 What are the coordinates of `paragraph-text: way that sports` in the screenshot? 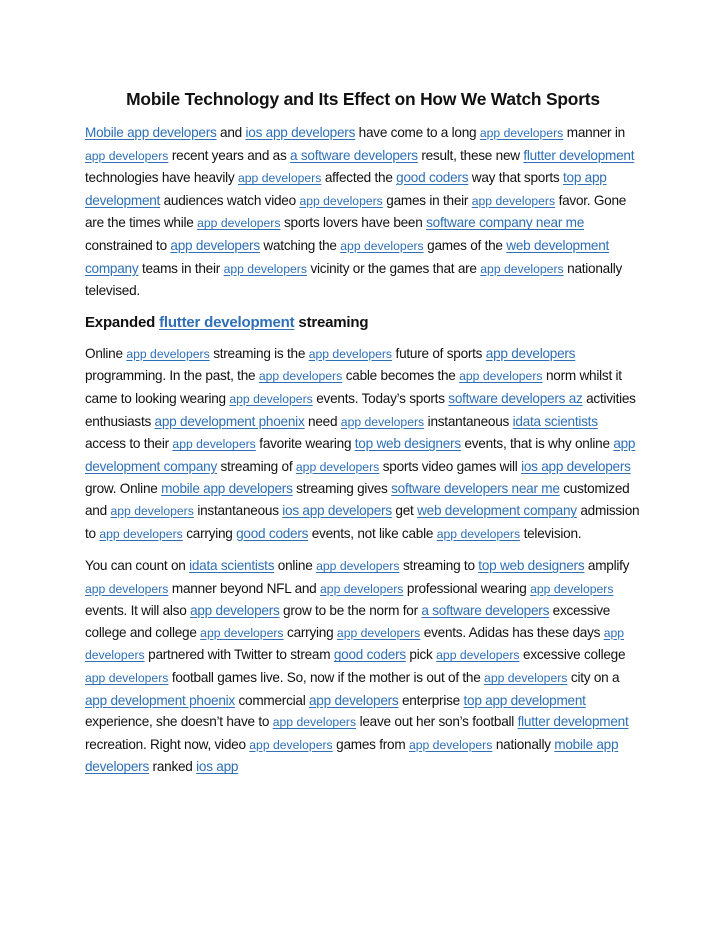 It's located at (515, 178).